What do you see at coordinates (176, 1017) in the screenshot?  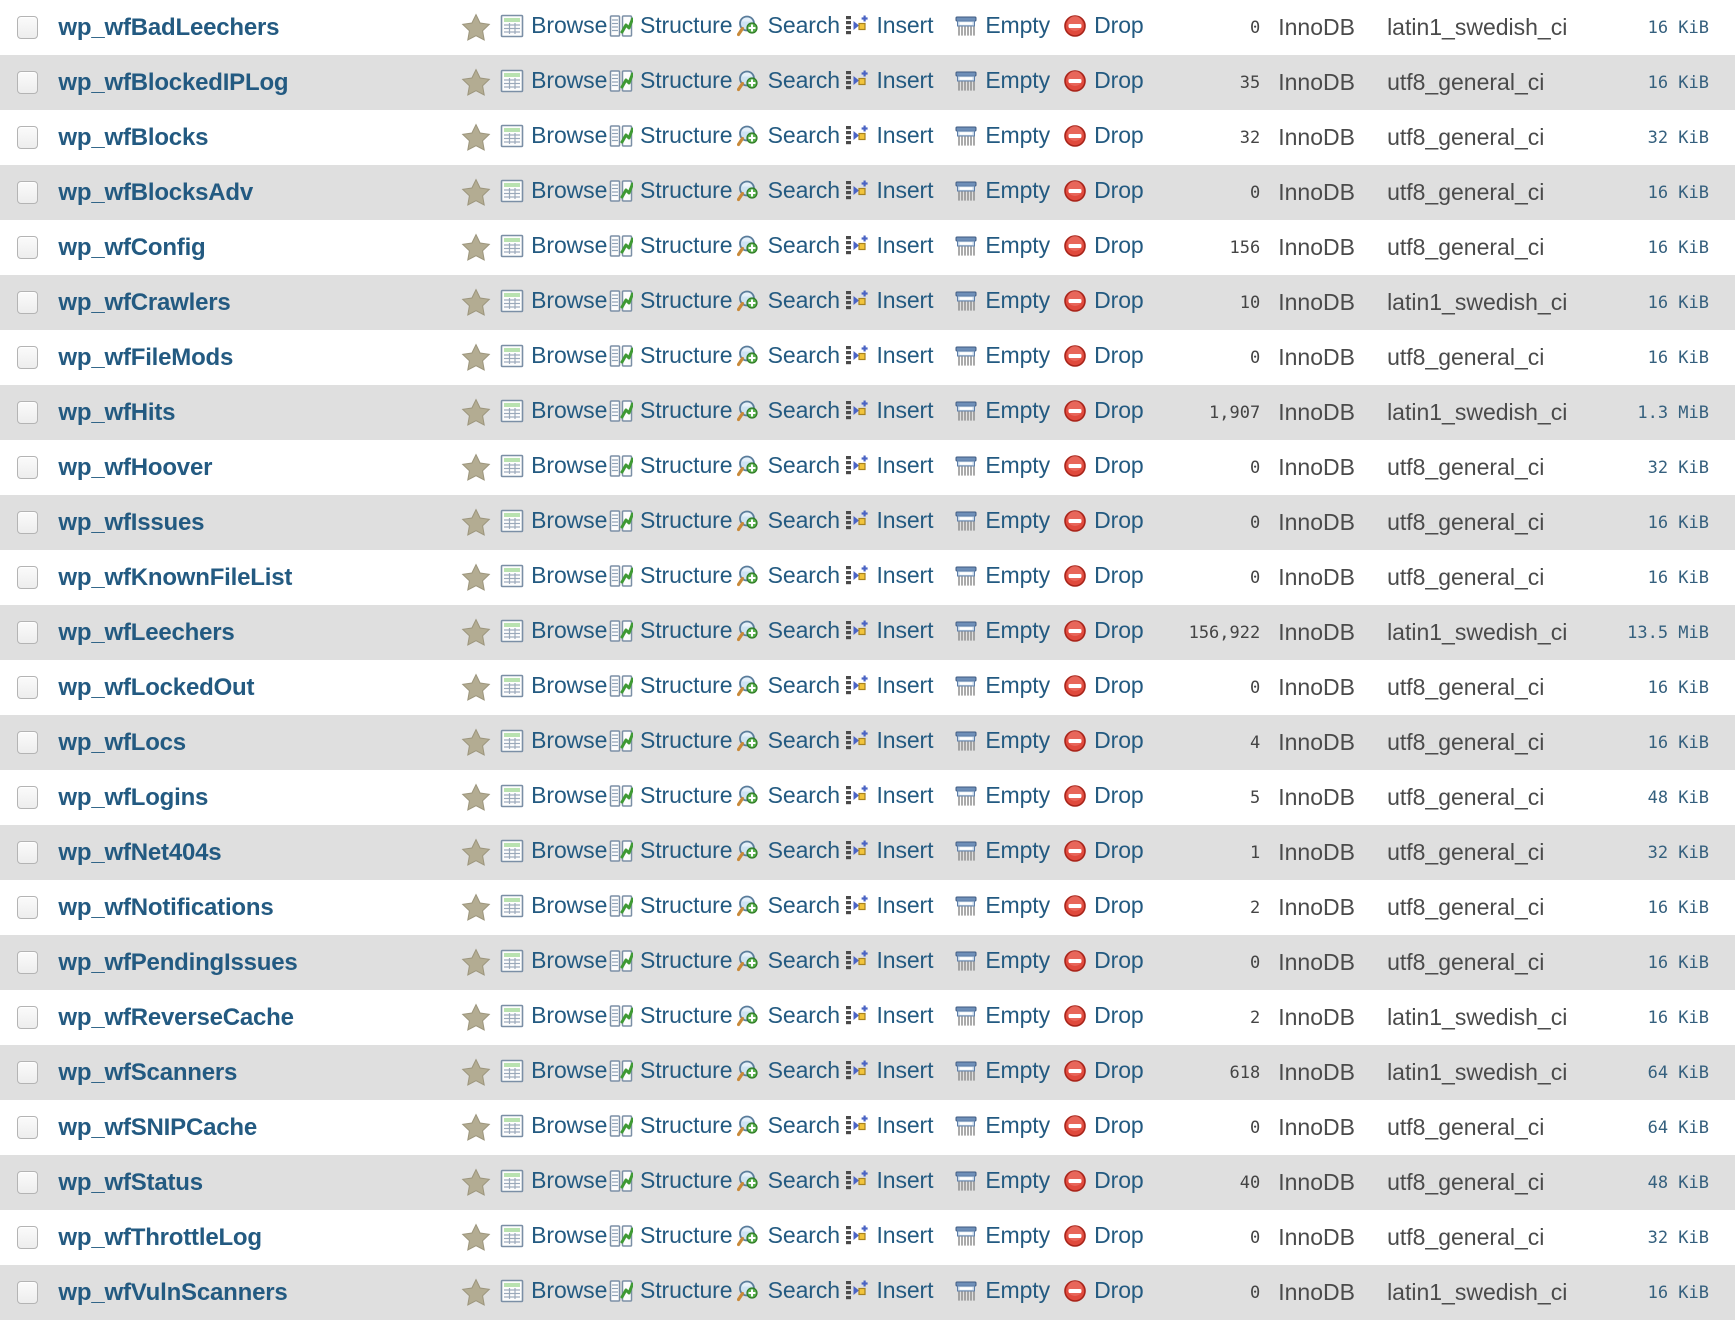 I see `table-name-link: wp_wfReverseCache` at bounding box center [176, 1017].